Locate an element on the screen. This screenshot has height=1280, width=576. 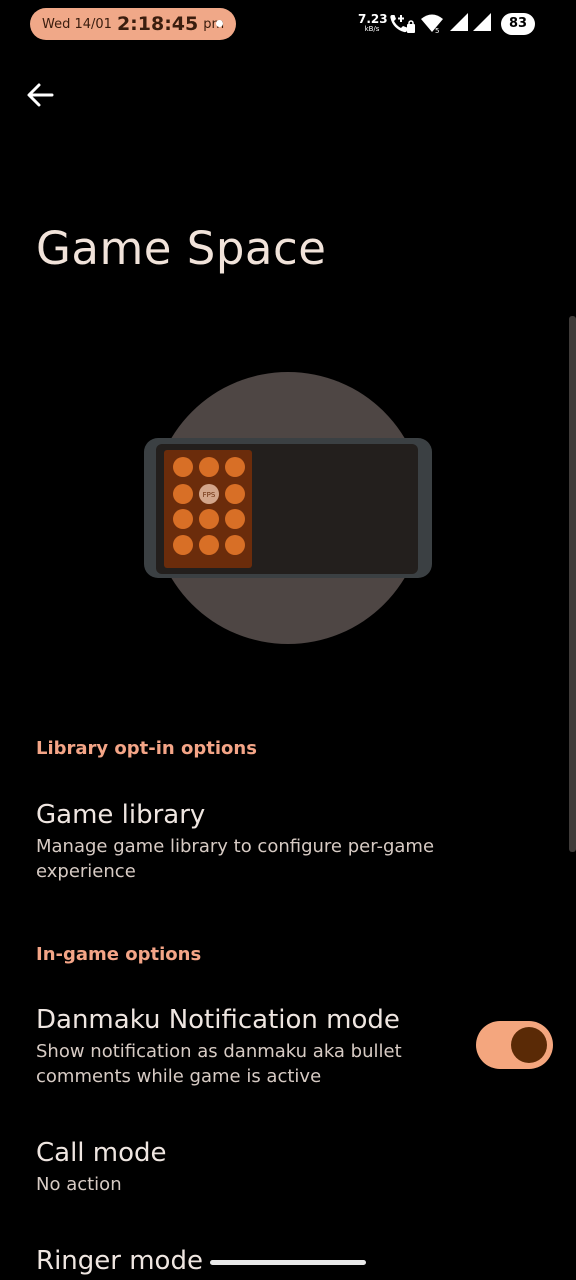
status-clock-pill: Wed 14/01 2:18:45 pm is located at coordinates (133, 24).